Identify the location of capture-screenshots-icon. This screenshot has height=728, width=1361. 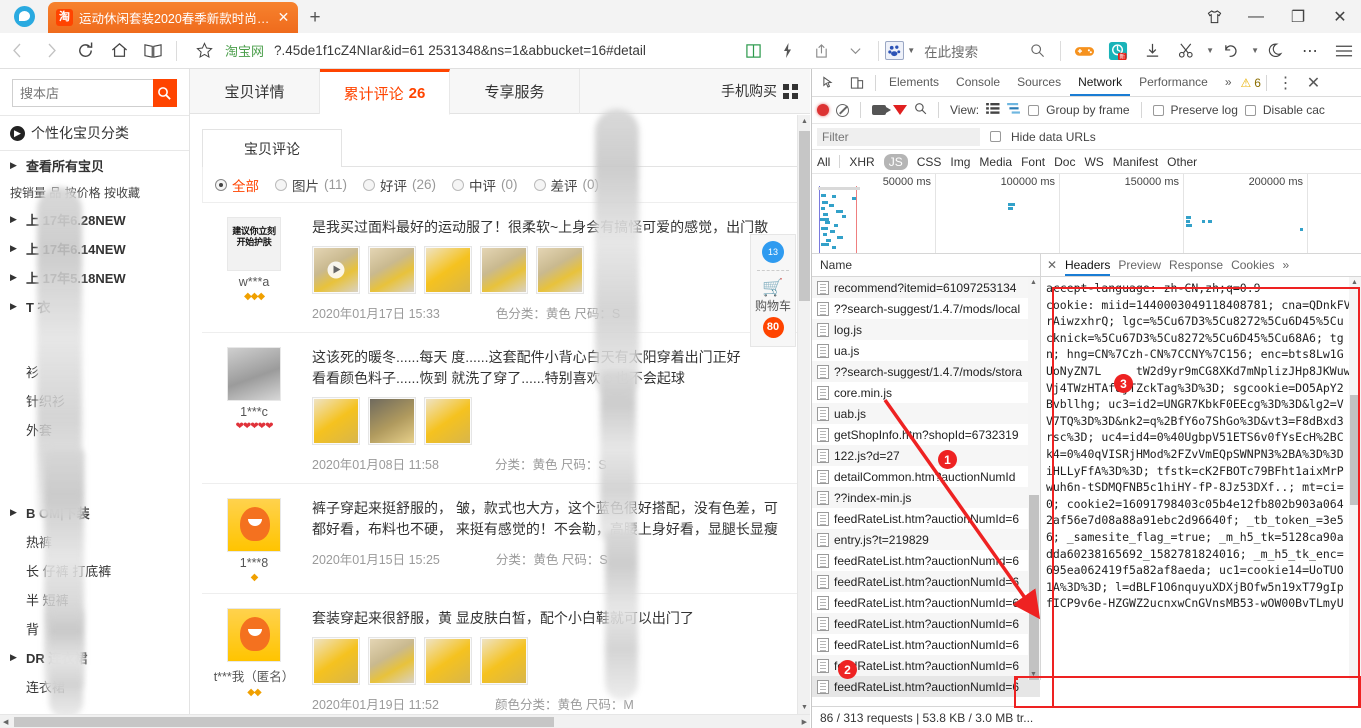
(881, 110).